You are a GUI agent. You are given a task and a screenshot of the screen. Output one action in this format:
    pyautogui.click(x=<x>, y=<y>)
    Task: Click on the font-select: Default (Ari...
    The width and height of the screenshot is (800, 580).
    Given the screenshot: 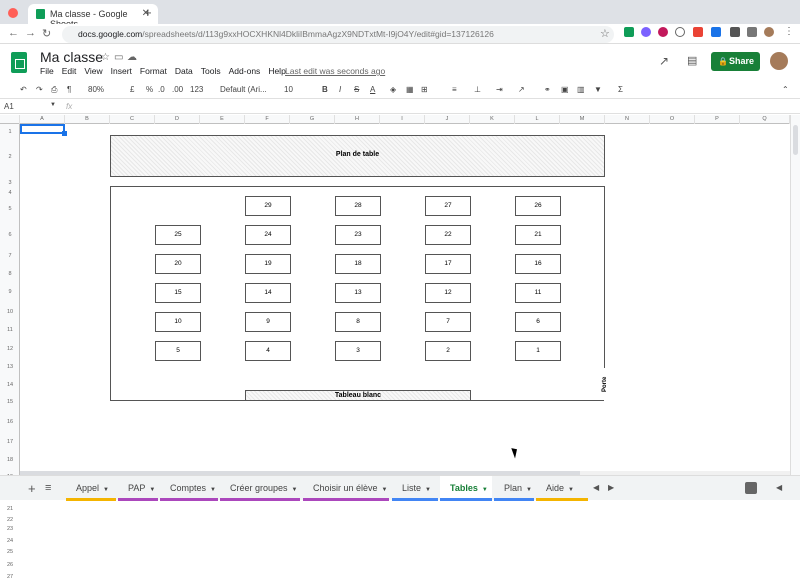 What is the action you would take?
    pyautogui.click(x=243, y=89)
    